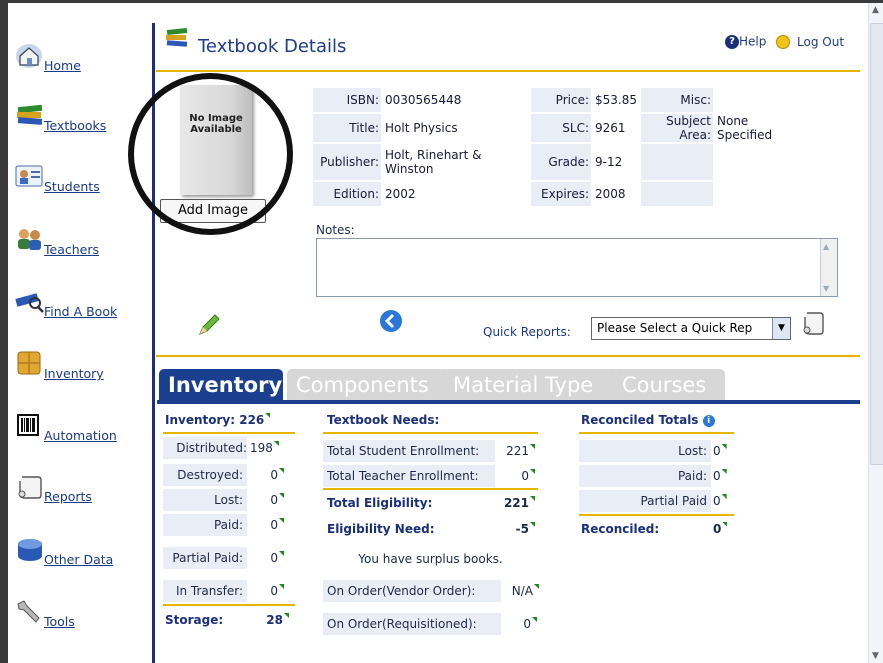 Image resolution: width=883 pixels, height=663 pixels. Describe the element at coordinates (521, 591) in the screenshot. I see `vendor-order-value: N/A` at that location.